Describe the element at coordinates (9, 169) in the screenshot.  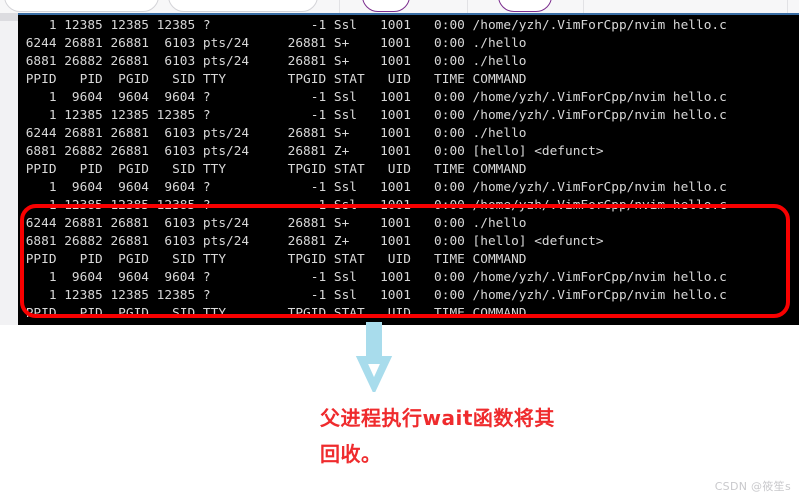
I see `terminal-left-gutter` at that location.